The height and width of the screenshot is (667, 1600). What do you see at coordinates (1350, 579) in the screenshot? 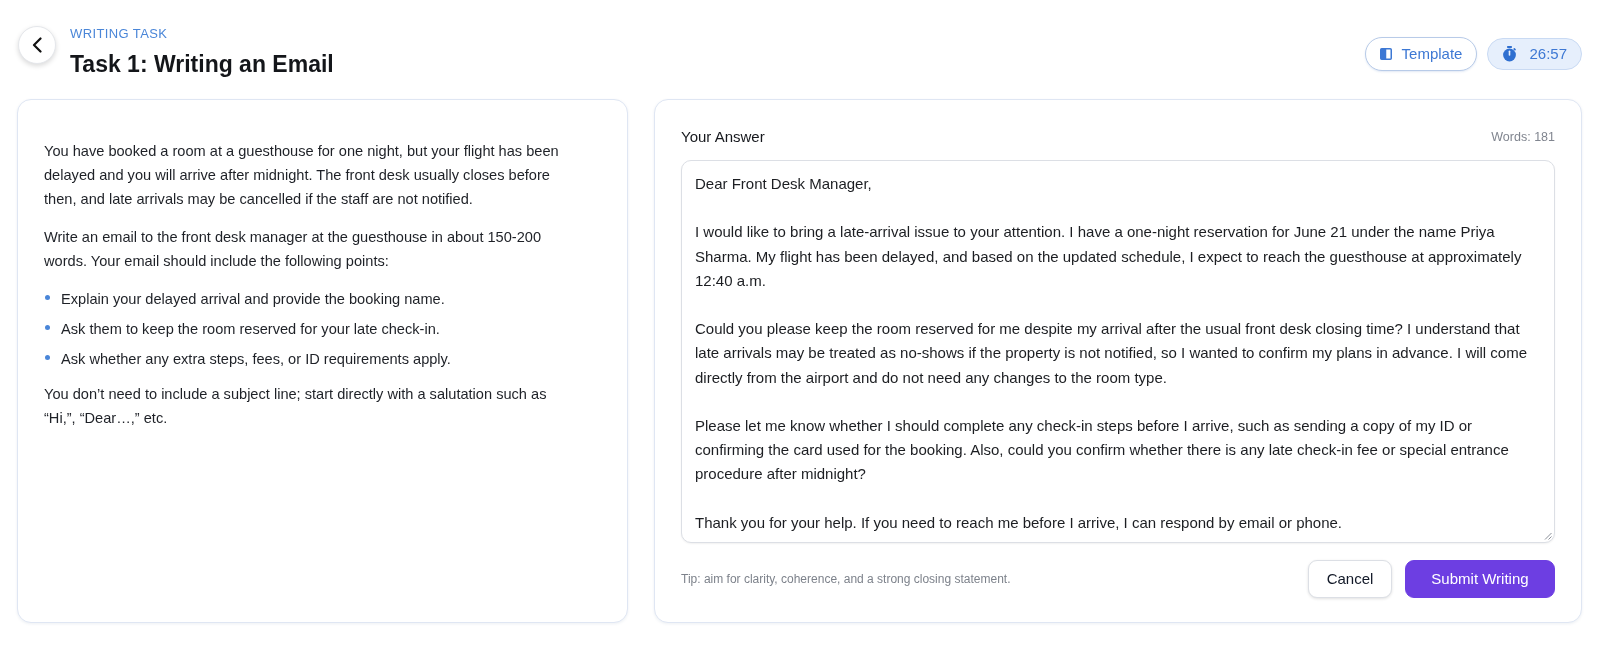
I see `cancel-button: Cancel` at bounding box center [1350, 579].